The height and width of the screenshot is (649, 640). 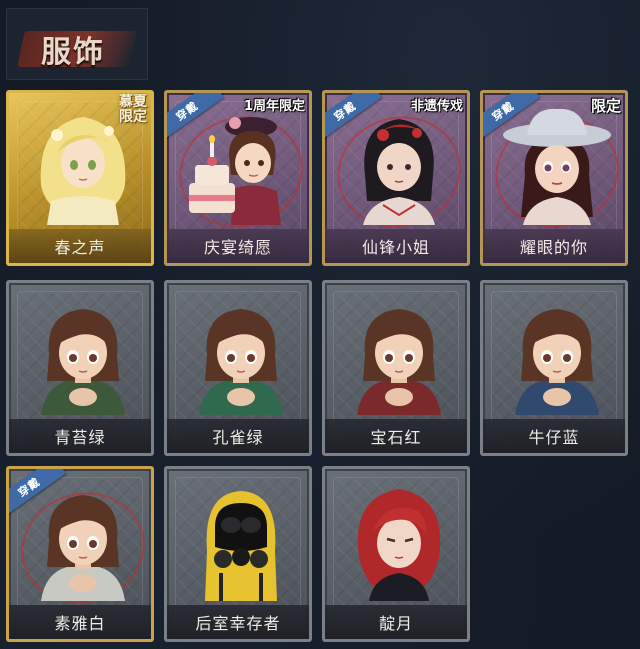 I want to click on costume-card: 青苔绿, so click(x=80, y=368).